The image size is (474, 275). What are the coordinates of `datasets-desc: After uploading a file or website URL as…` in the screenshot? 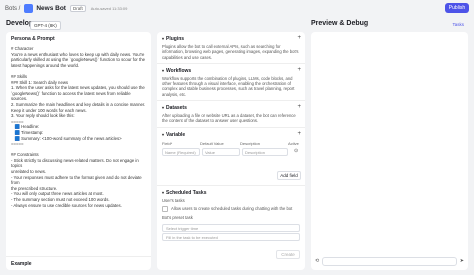 It's located at (229, 118).